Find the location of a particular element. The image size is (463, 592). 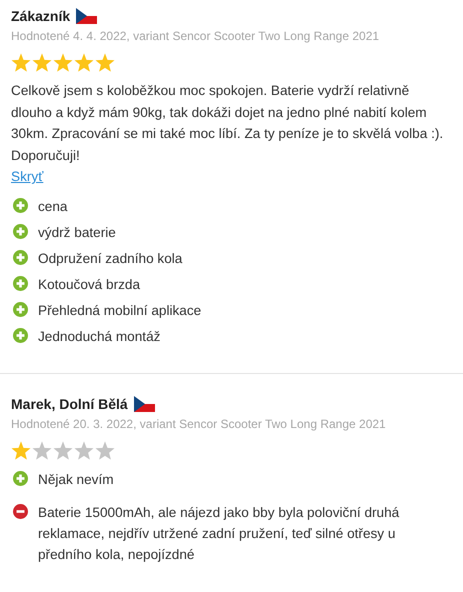

review-text: Celkově jsem s koloběžkou moc spokojen. Baterie vydrží relativně dlouho a když mám 90kg, tak dokáži dojet na jedno plné nabití kolem 30km. Zpracování se mi také moc líbí. Za ty peníze je to skvělá volba :). Doporučuji! is located at coordinates (227, 123).